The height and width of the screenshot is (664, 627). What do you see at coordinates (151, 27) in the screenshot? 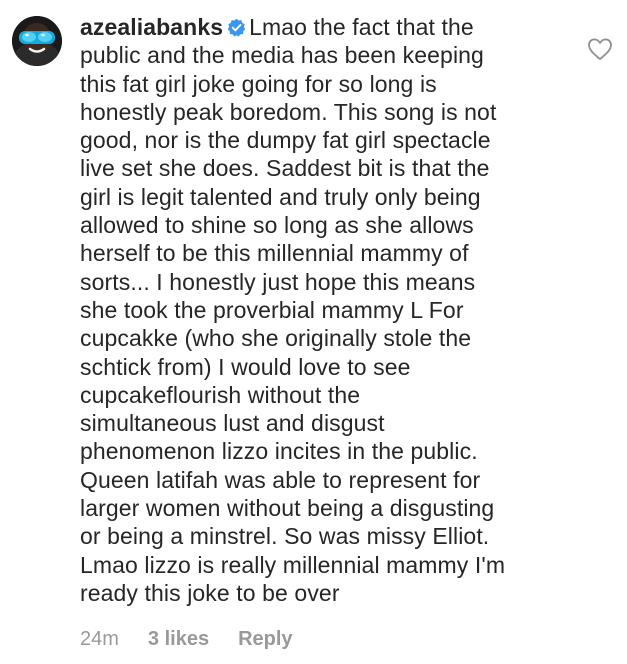
I see `username-link: azealiabanks` at bounding box center [151, 27].